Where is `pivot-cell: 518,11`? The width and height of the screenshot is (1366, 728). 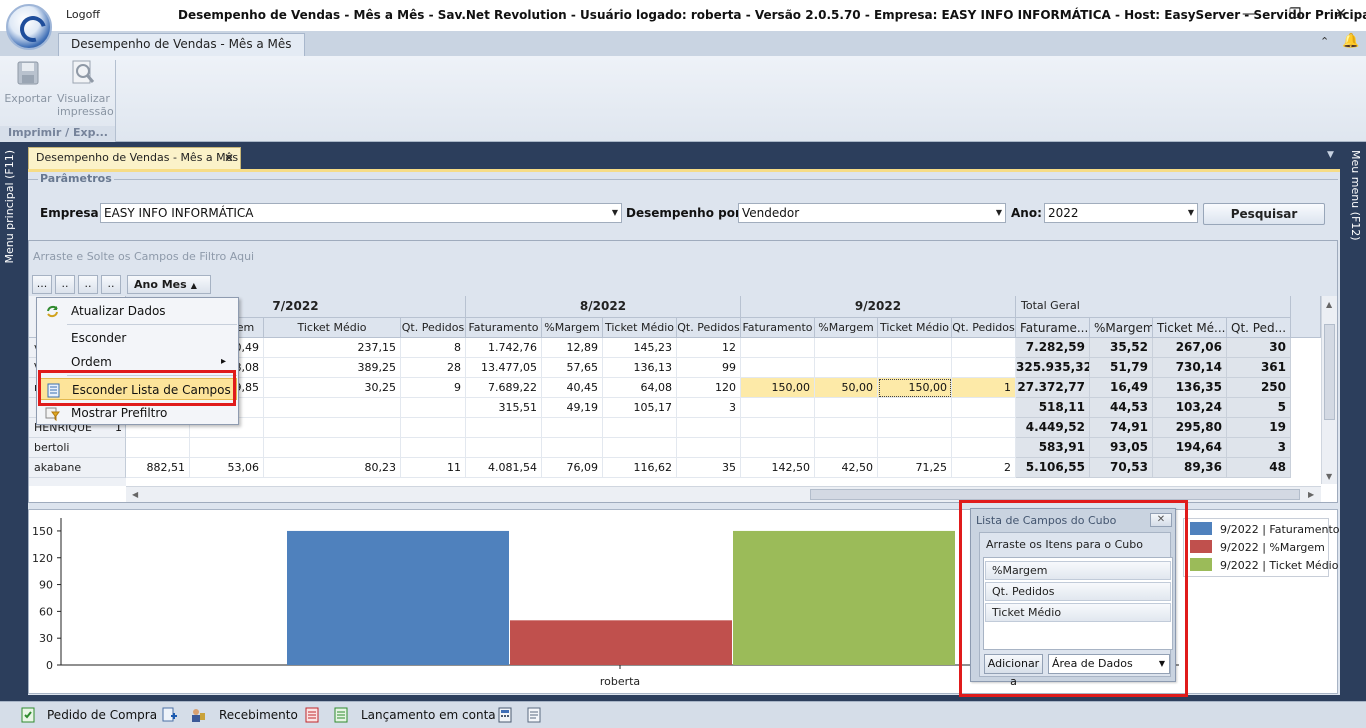 pivot-cell: 518,11 is located at coordinates (1053, 408).